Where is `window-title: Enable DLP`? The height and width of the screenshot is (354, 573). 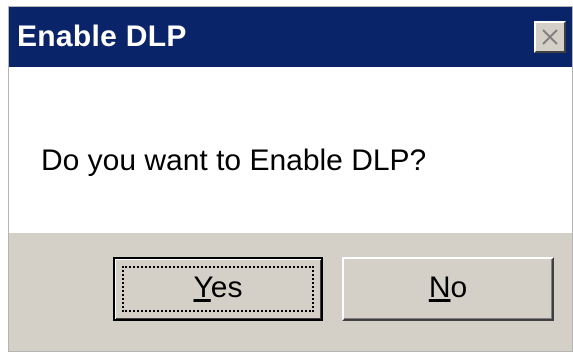 window-title: Enable DLP is located at coordinates (102, 36).